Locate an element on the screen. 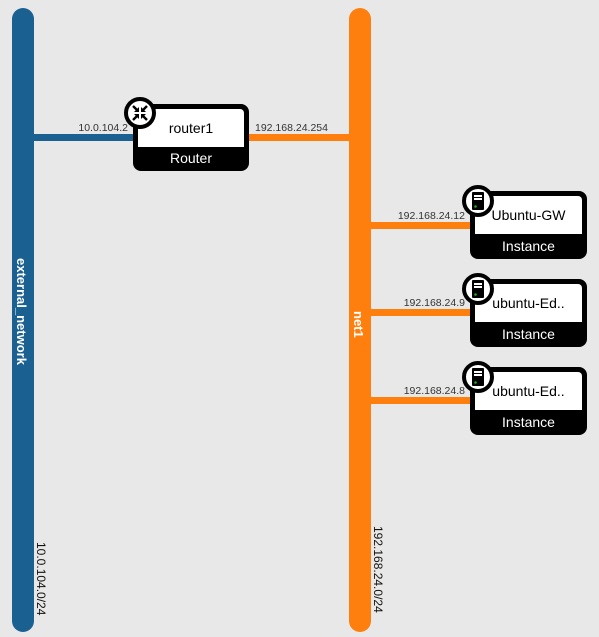 This screenshot has width=599, height=637. network-cidr: 10.0.104.0/24 is located at coordinates (41, 579).